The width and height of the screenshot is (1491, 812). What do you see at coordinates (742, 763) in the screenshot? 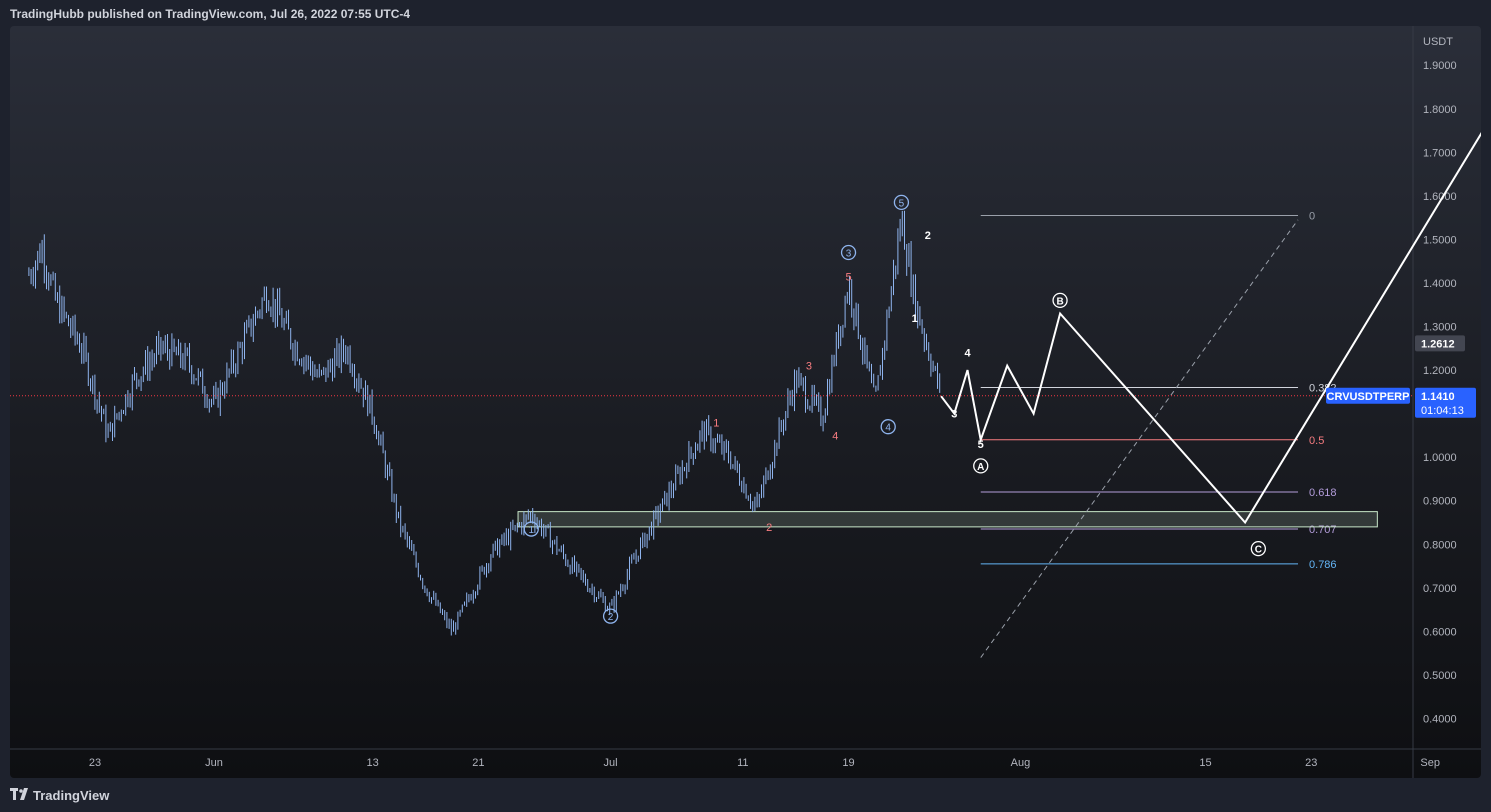
I see `x-tick-label: 11` at bounding box center [742, 763].